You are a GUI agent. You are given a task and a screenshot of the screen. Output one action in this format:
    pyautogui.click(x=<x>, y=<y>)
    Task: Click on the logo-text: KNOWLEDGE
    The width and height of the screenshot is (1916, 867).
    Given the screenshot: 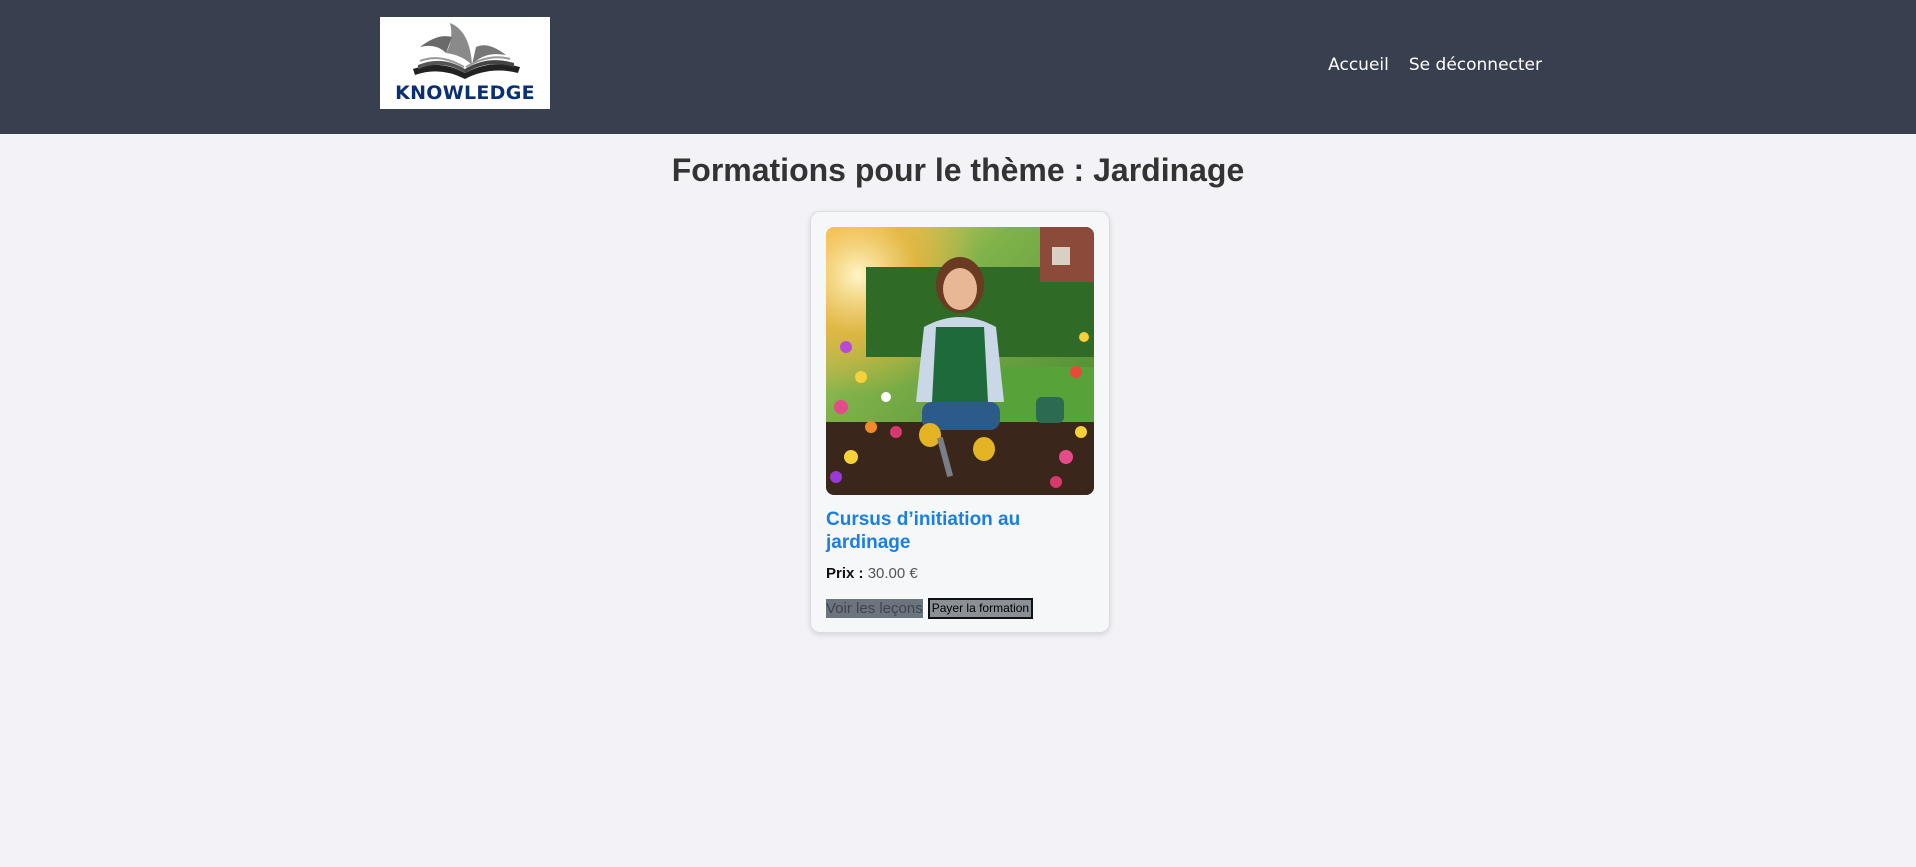 What is the action you would take?
    pyautogui.click(x=465, y=93)
    